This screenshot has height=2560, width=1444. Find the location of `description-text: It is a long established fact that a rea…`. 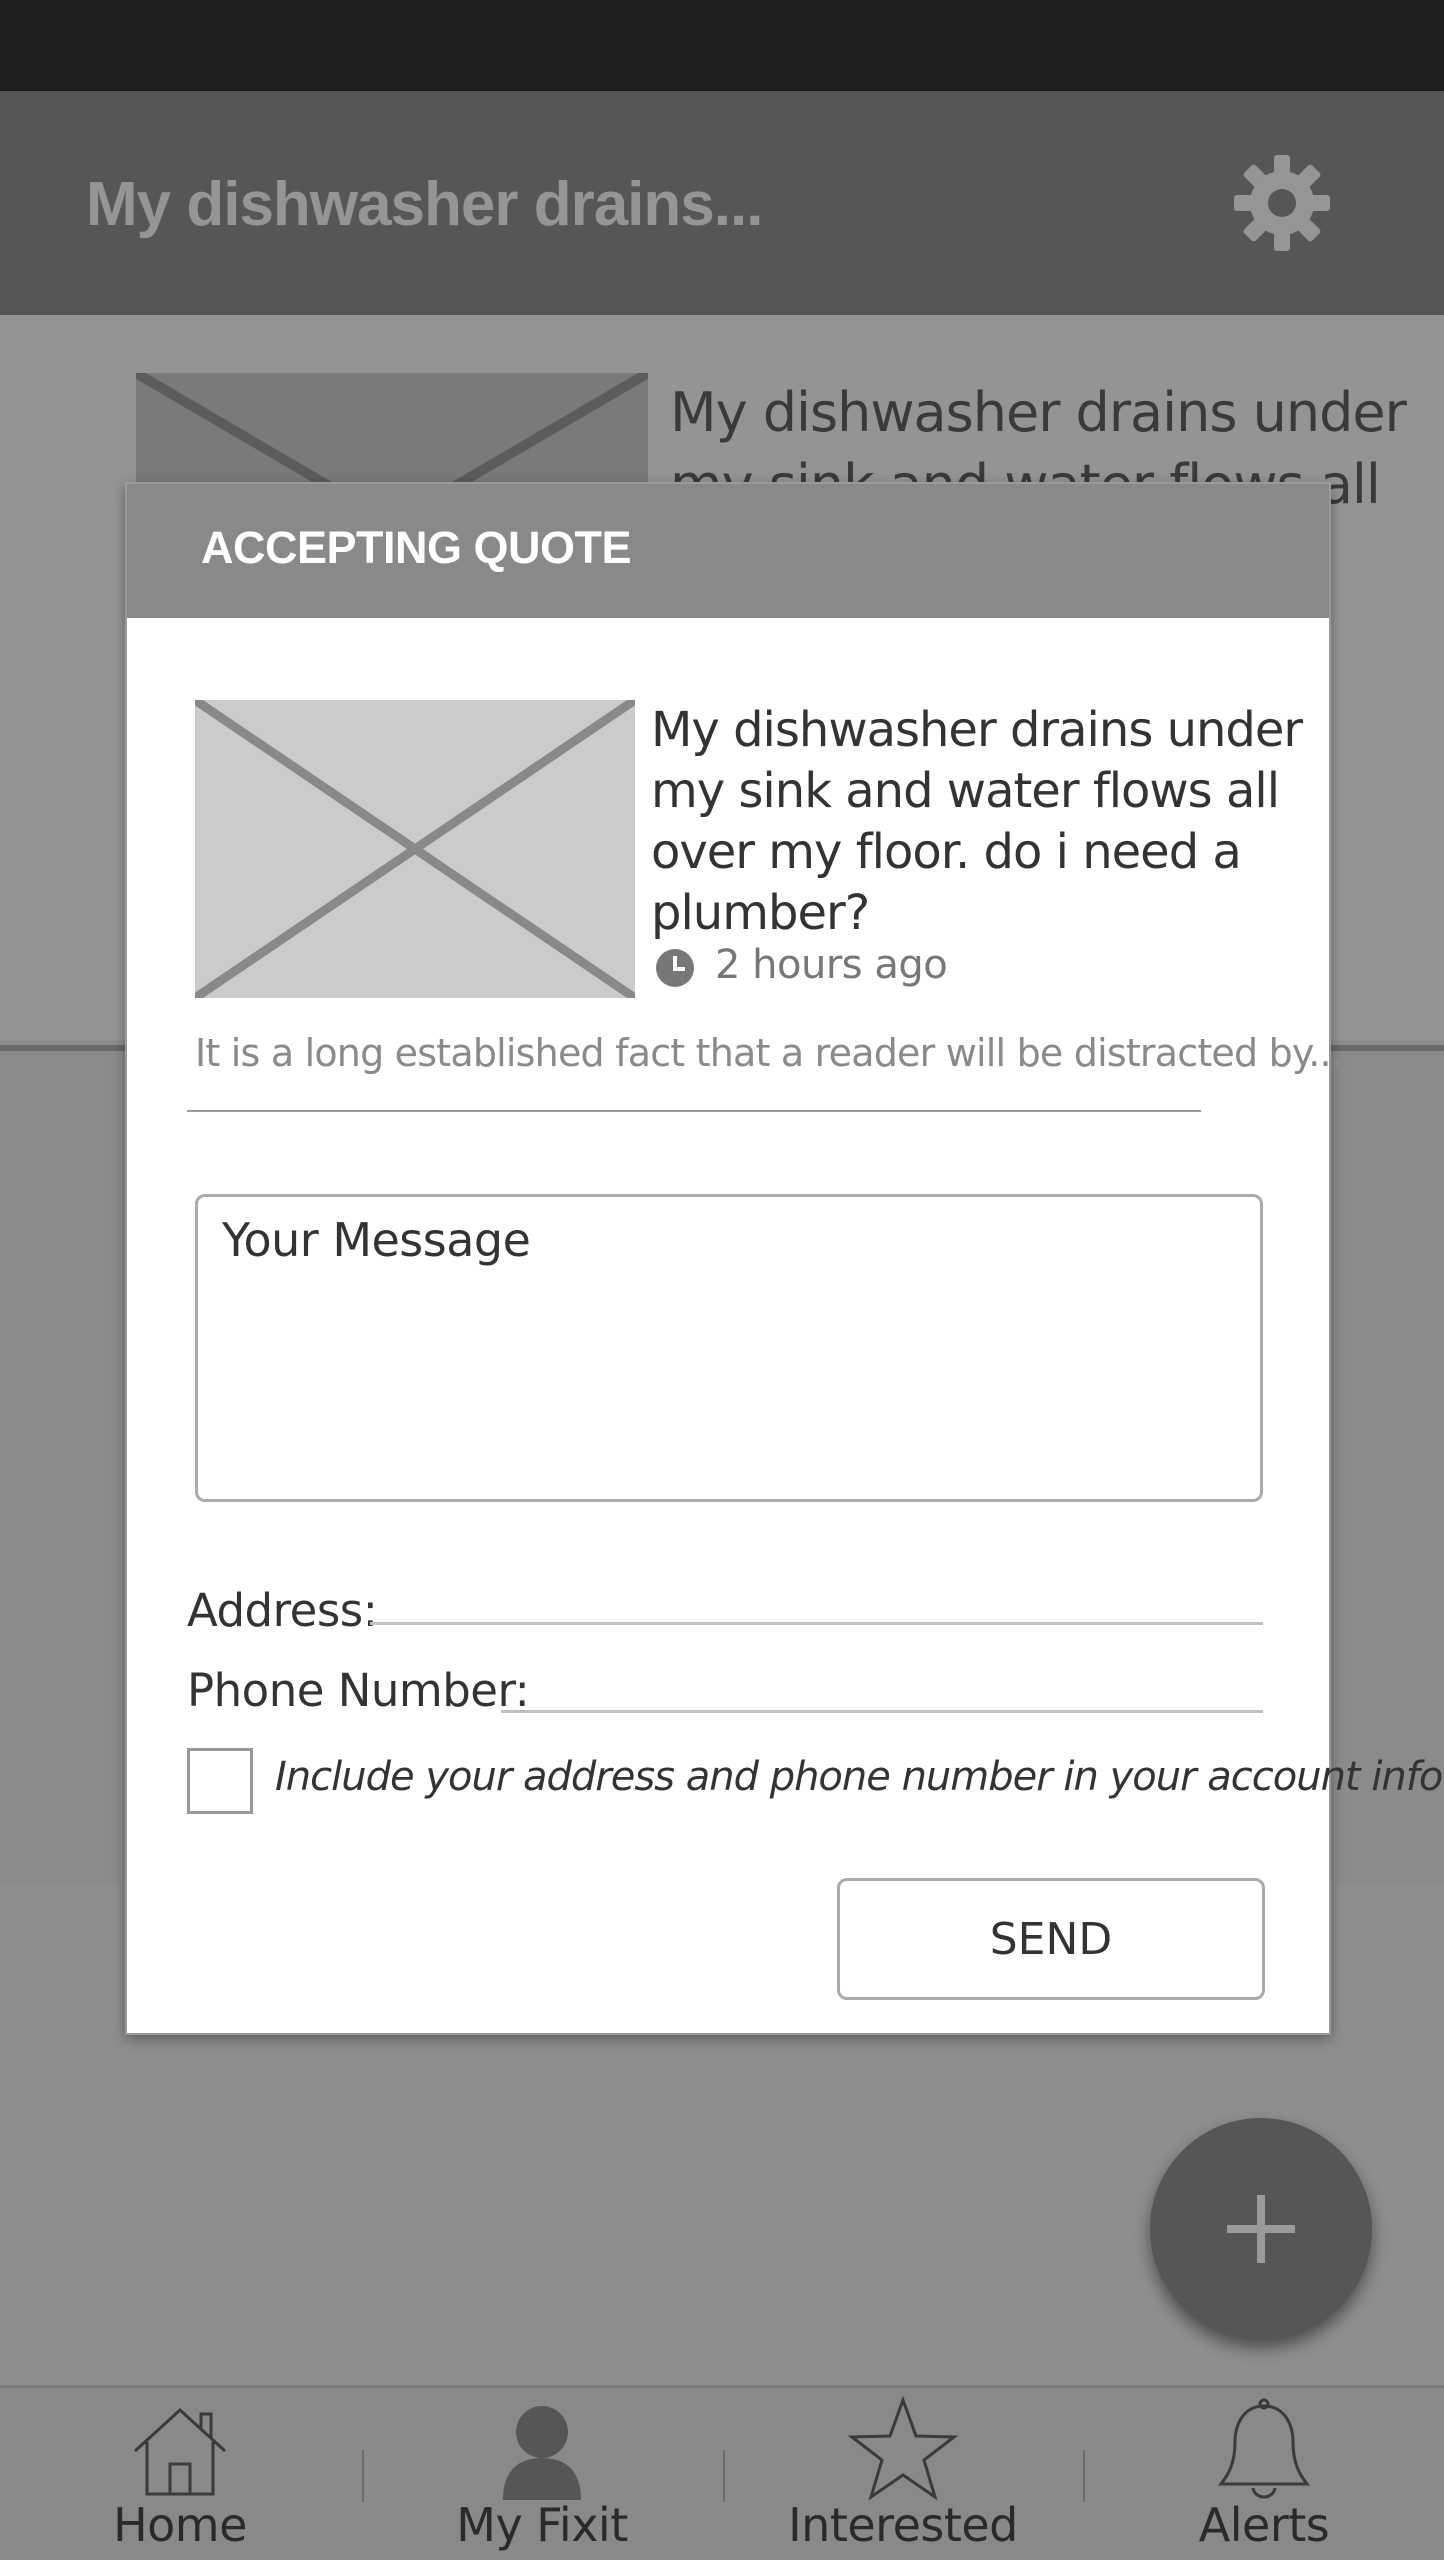

description-text: It is a long established fact that a rea… is located at coordinates (769, 1053).